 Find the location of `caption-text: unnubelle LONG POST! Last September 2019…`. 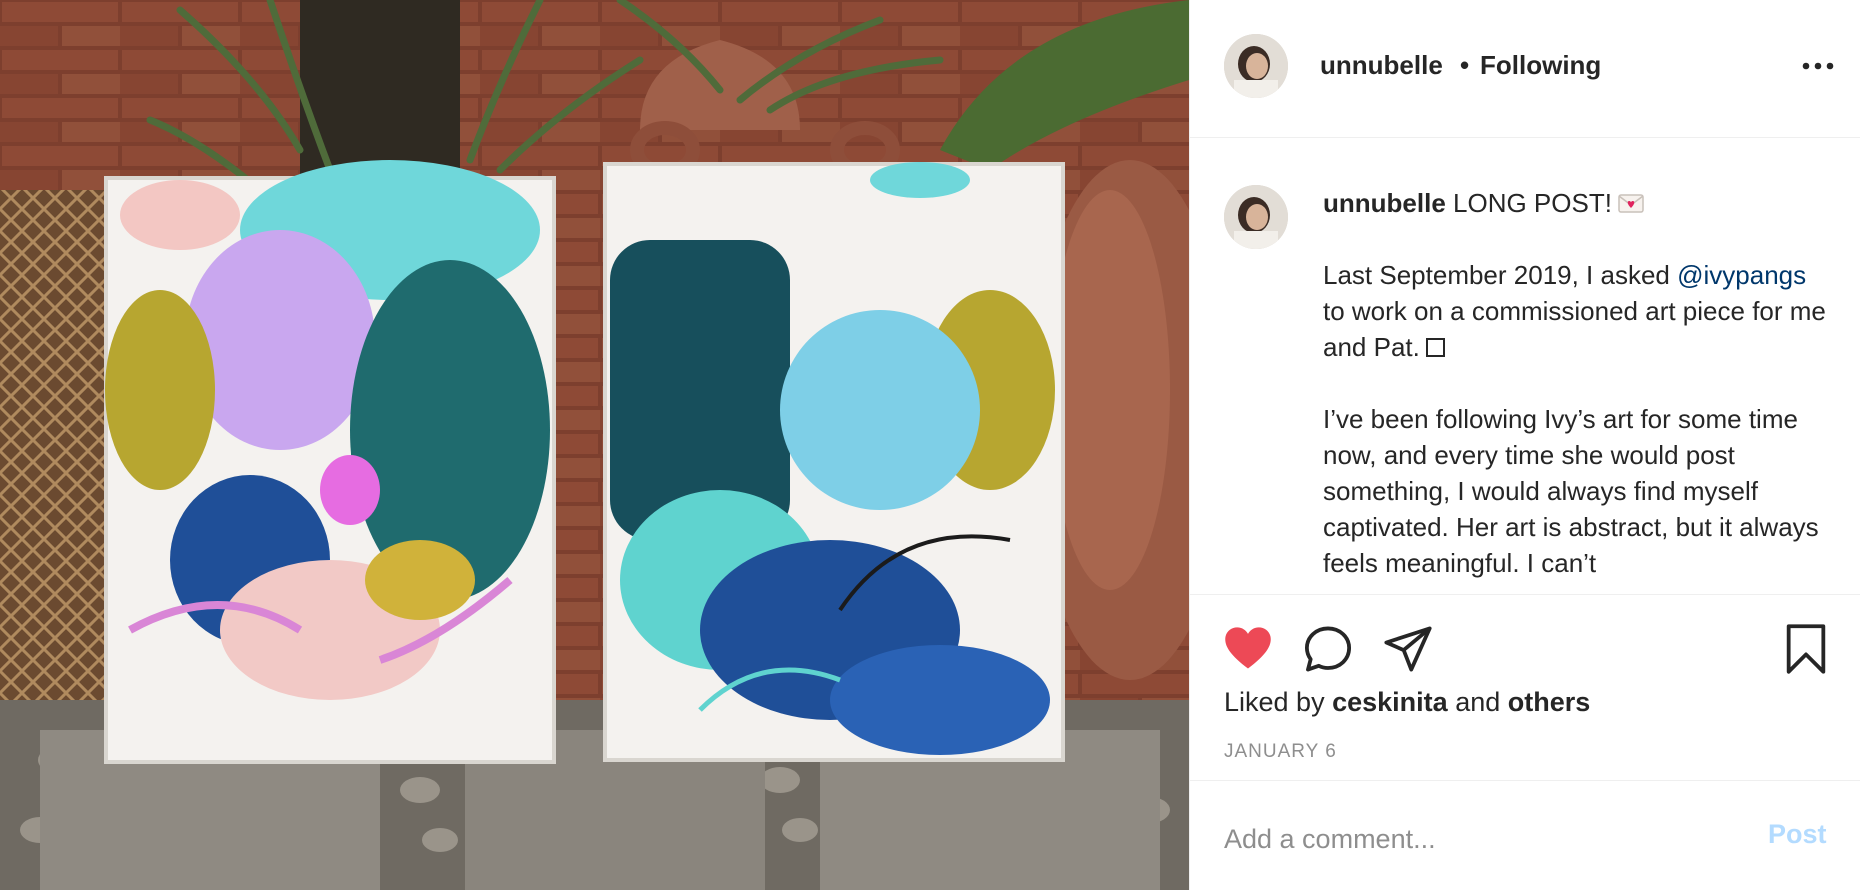

caption-text: unnubelle LONG POST! Last September 2019… is located at coordinates (1578, 389).